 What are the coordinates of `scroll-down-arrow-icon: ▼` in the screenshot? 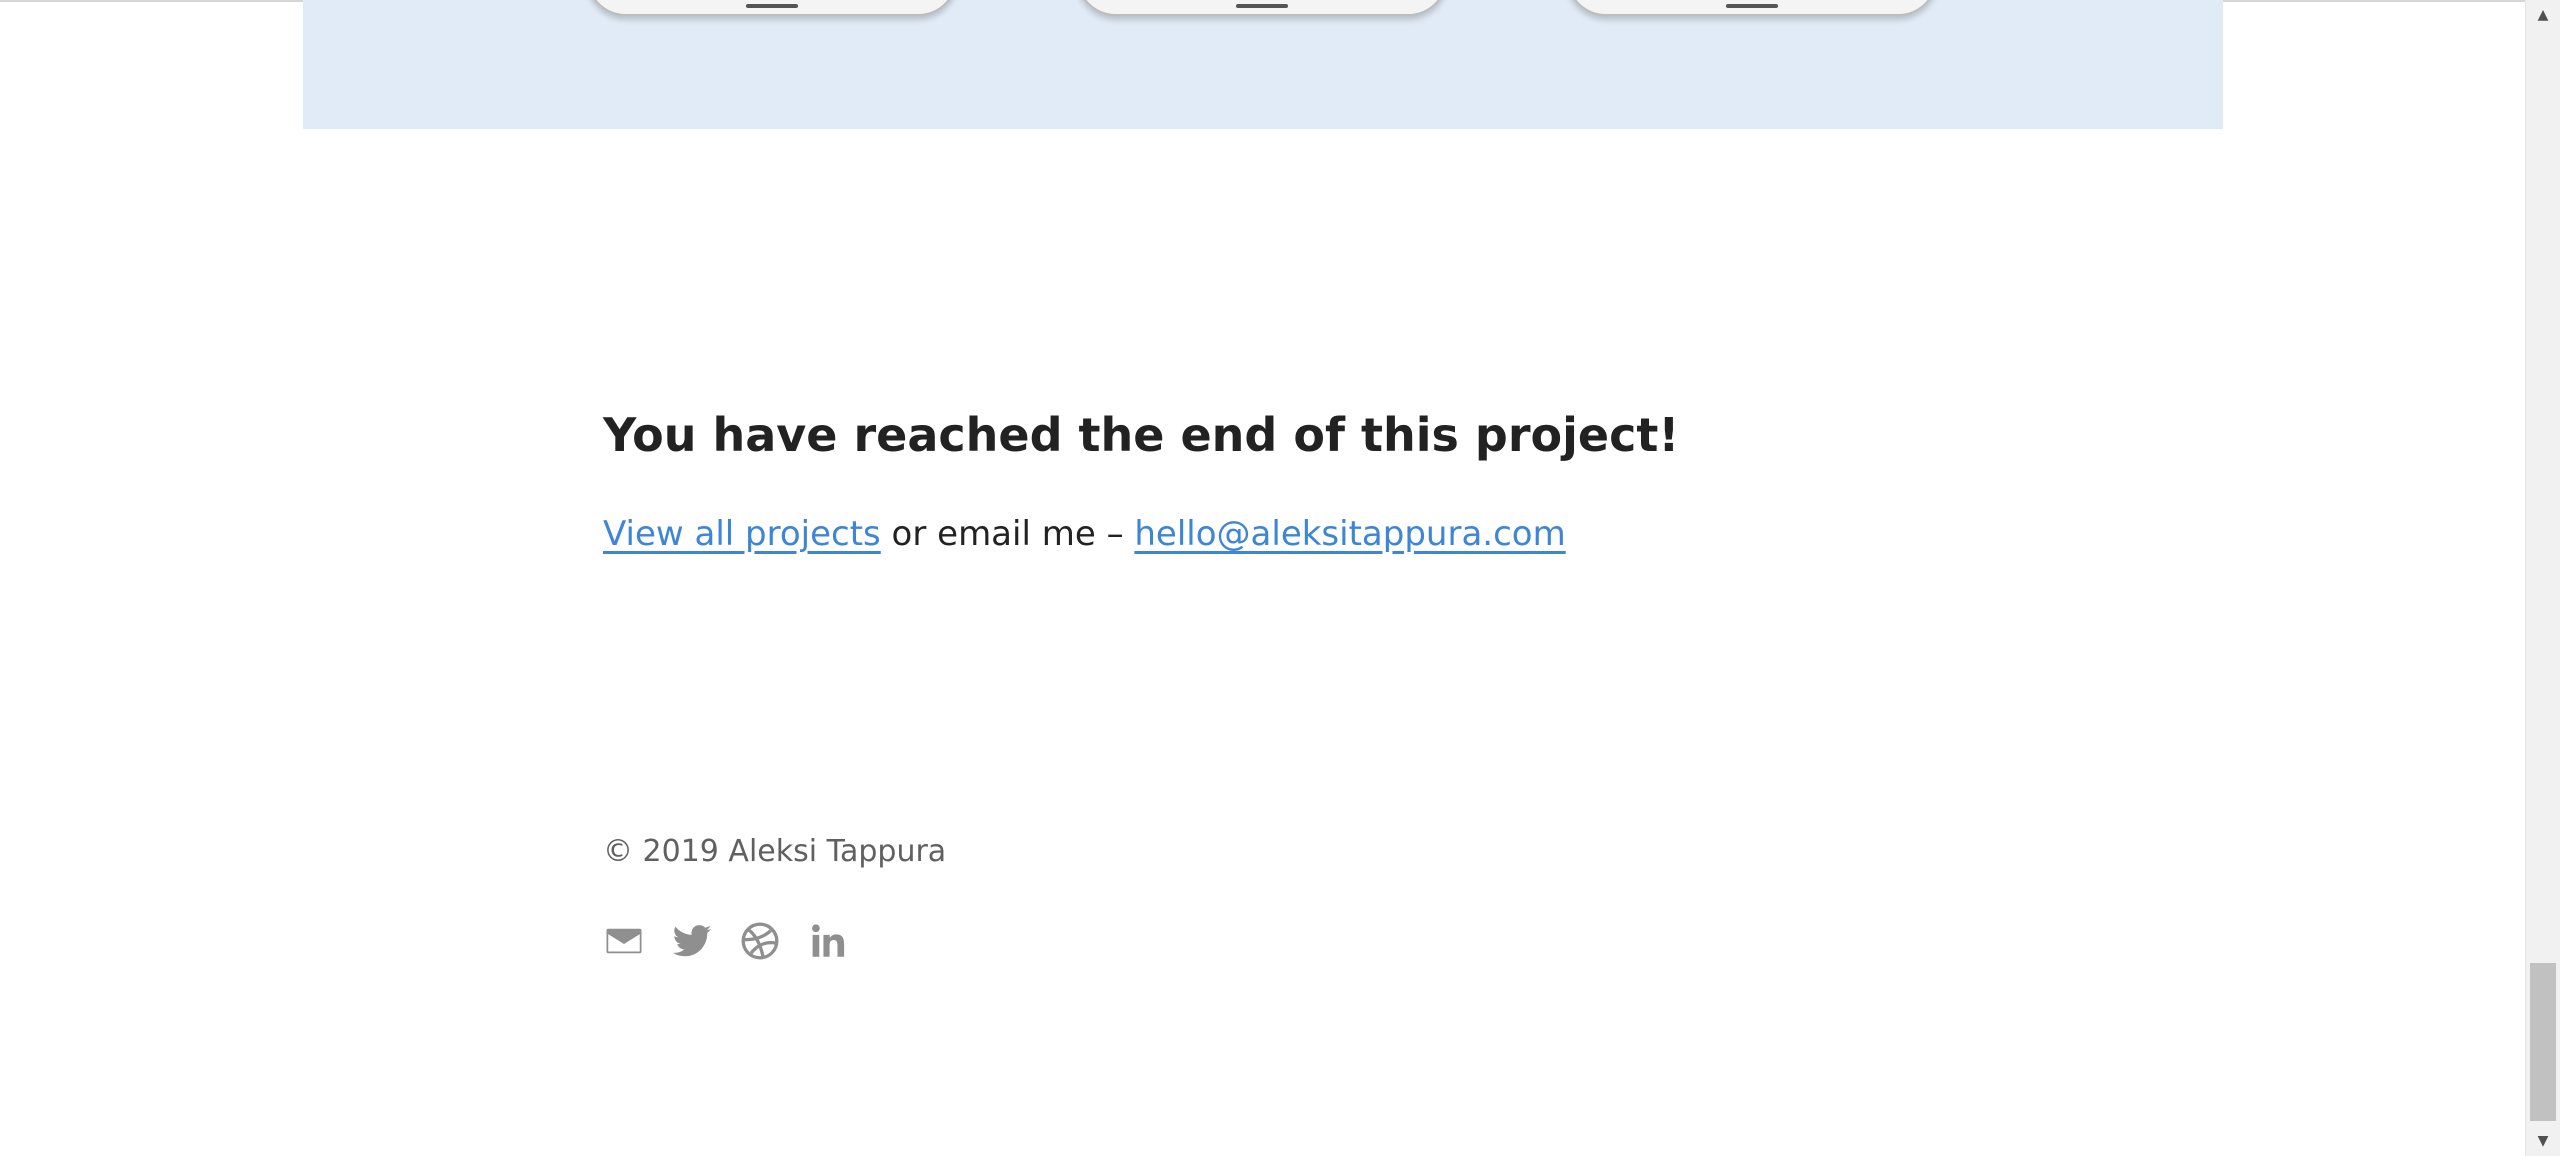 It's located at (2543, 1141).